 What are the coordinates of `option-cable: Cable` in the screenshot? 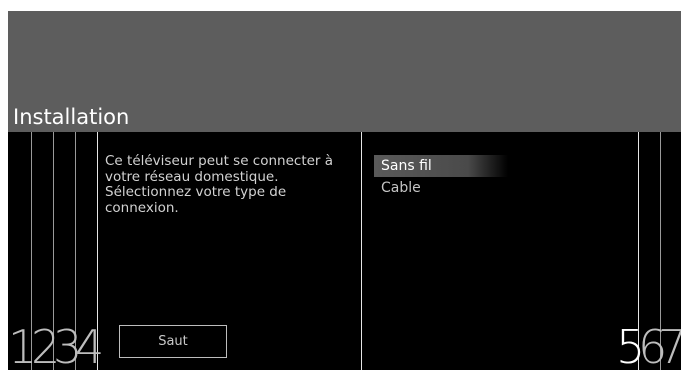 It's located at (441, 188).